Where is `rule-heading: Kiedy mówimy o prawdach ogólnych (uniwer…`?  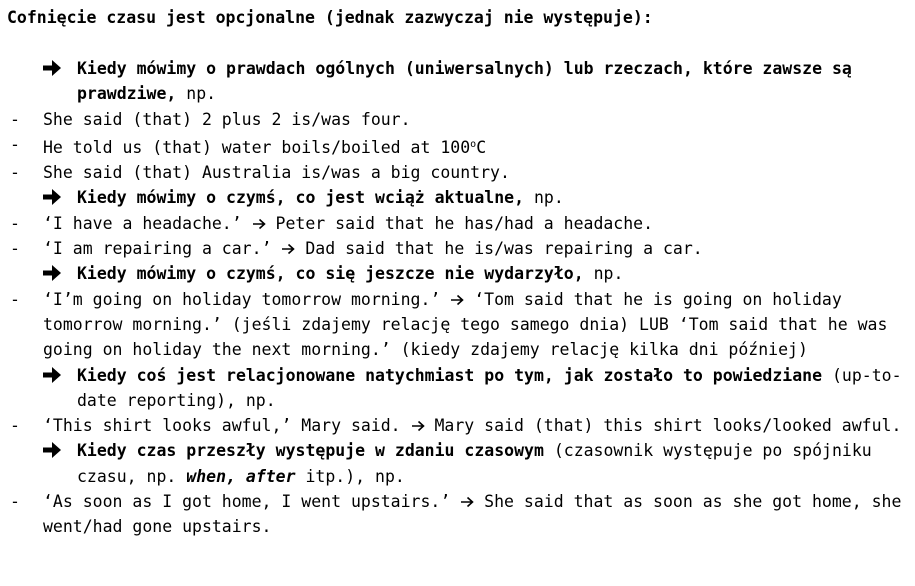
rule-heading: Kiedy mówimy o prawdach ogólnych (uniwer… is located at coordinates (492, 81).